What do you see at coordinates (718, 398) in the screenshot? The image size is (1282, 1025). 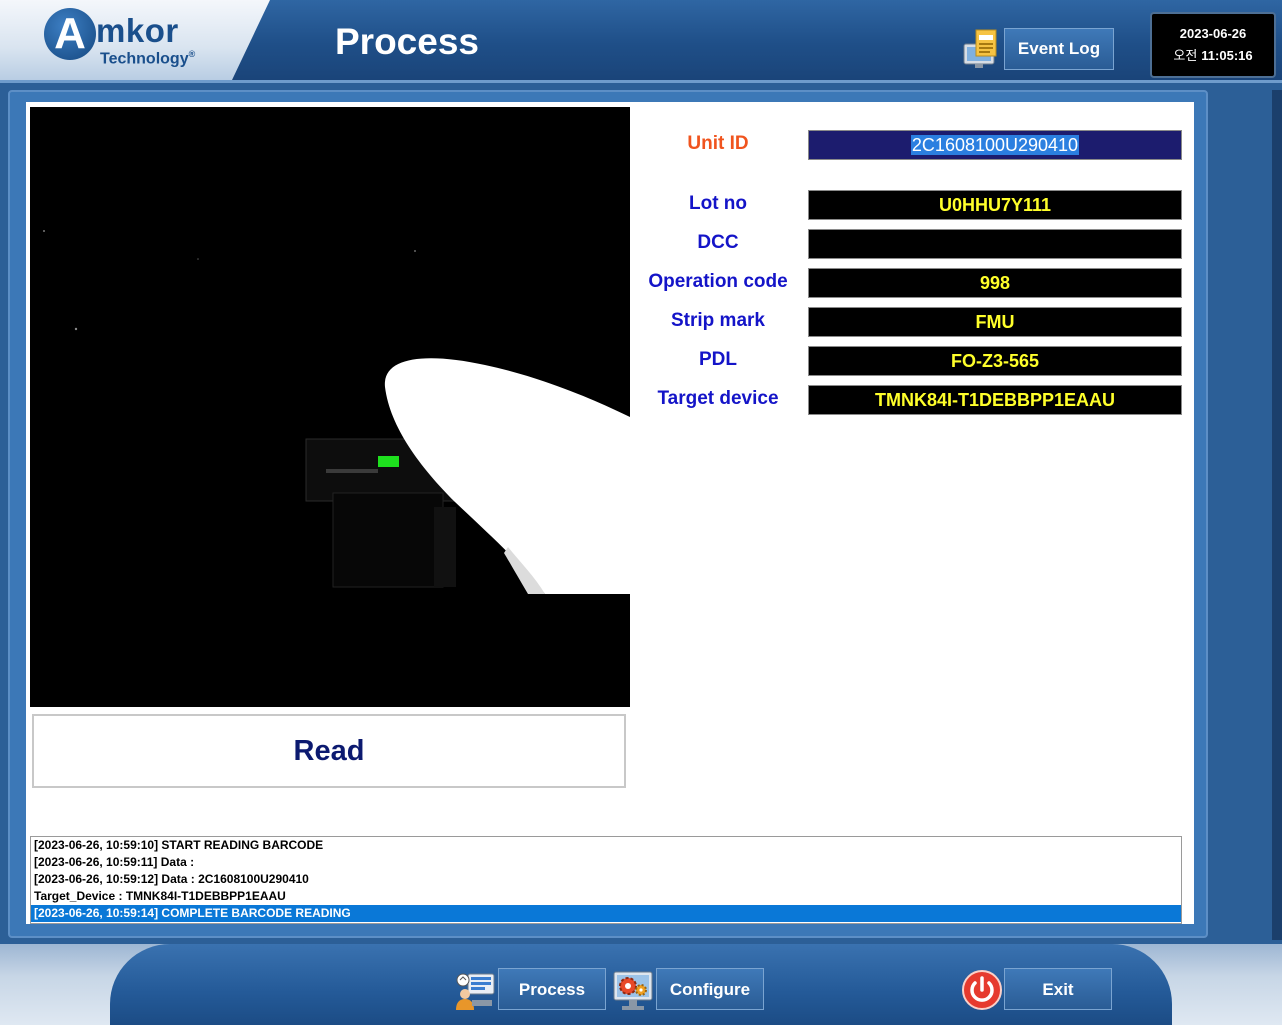 I see `target-device-label: Target device` at bounding box center [718, 398].